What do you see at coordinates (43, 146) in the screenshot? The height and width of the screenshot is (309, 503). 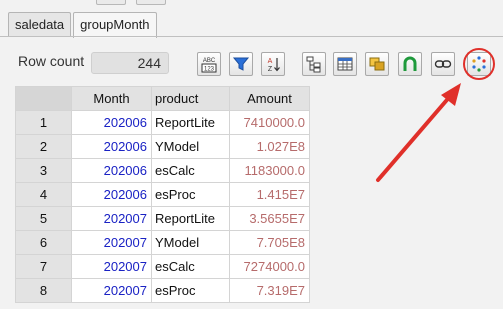 I see `row-number: 2` at bounding box center [43, 146].